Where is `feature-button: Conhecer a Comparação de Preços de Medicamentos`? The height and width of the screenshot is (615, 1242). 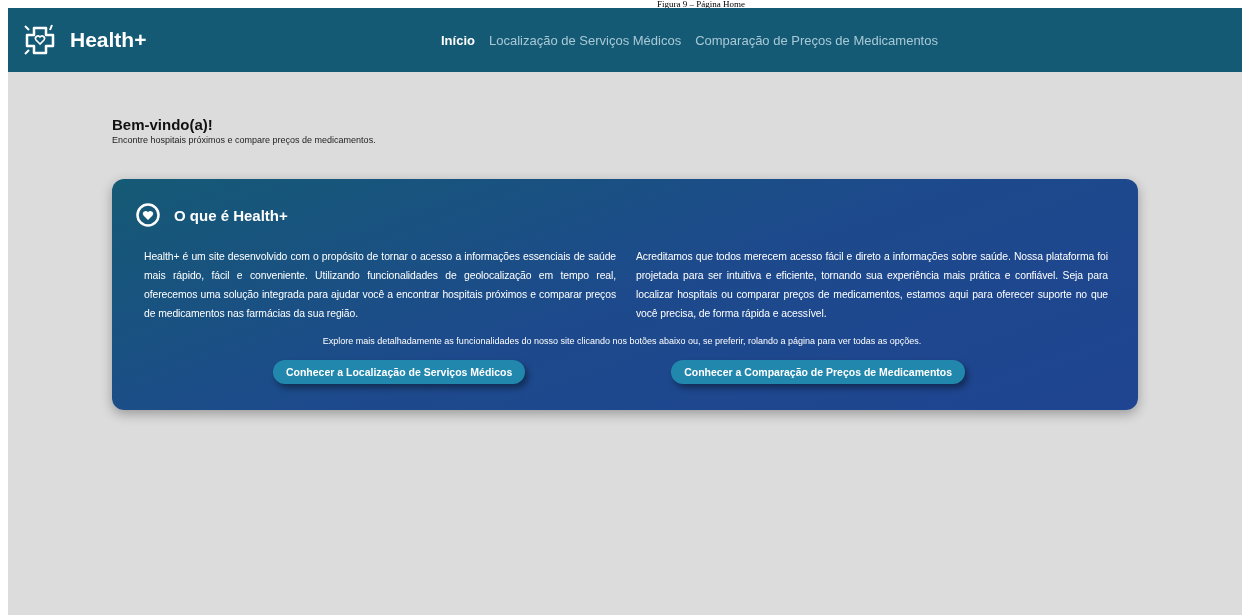
feature-button: Conhecer a Comparação de Preços de Medicamentos is located at coordinates (818, 372).